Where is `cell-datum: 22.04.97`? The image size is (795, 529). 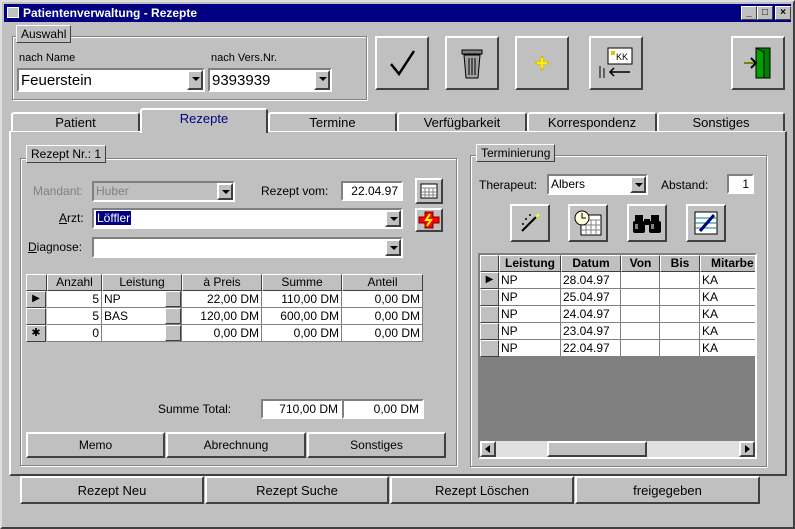 cell-datum: 22.04.97 is located at coordinates (591, 348).